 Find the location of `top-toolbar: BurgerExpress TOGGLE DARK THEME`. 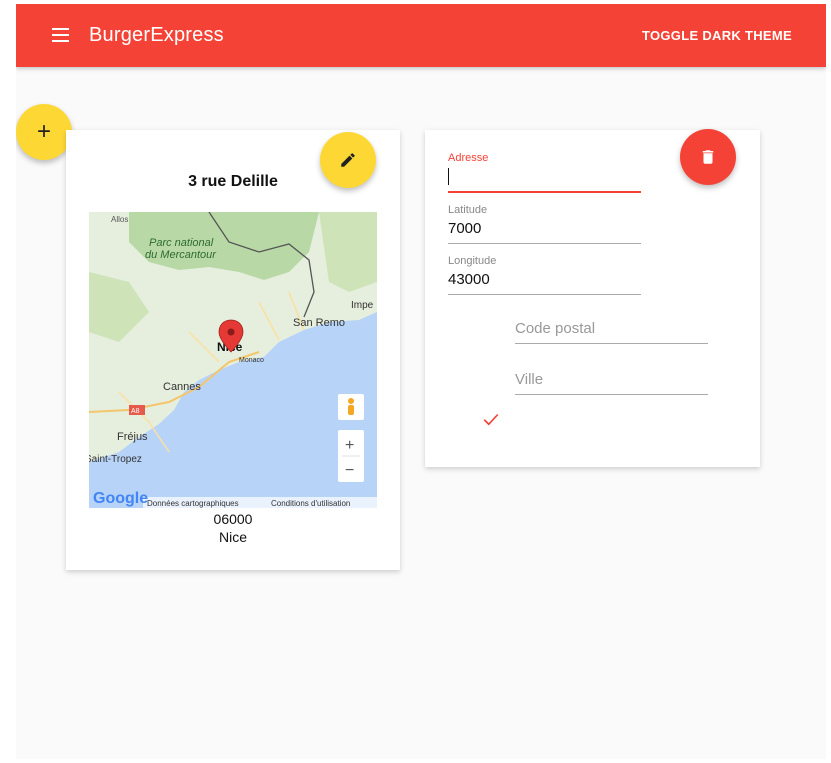

top-toolbar: BurgerExpress TOGGLE DARK THEME is located at coordinates (421, 35).